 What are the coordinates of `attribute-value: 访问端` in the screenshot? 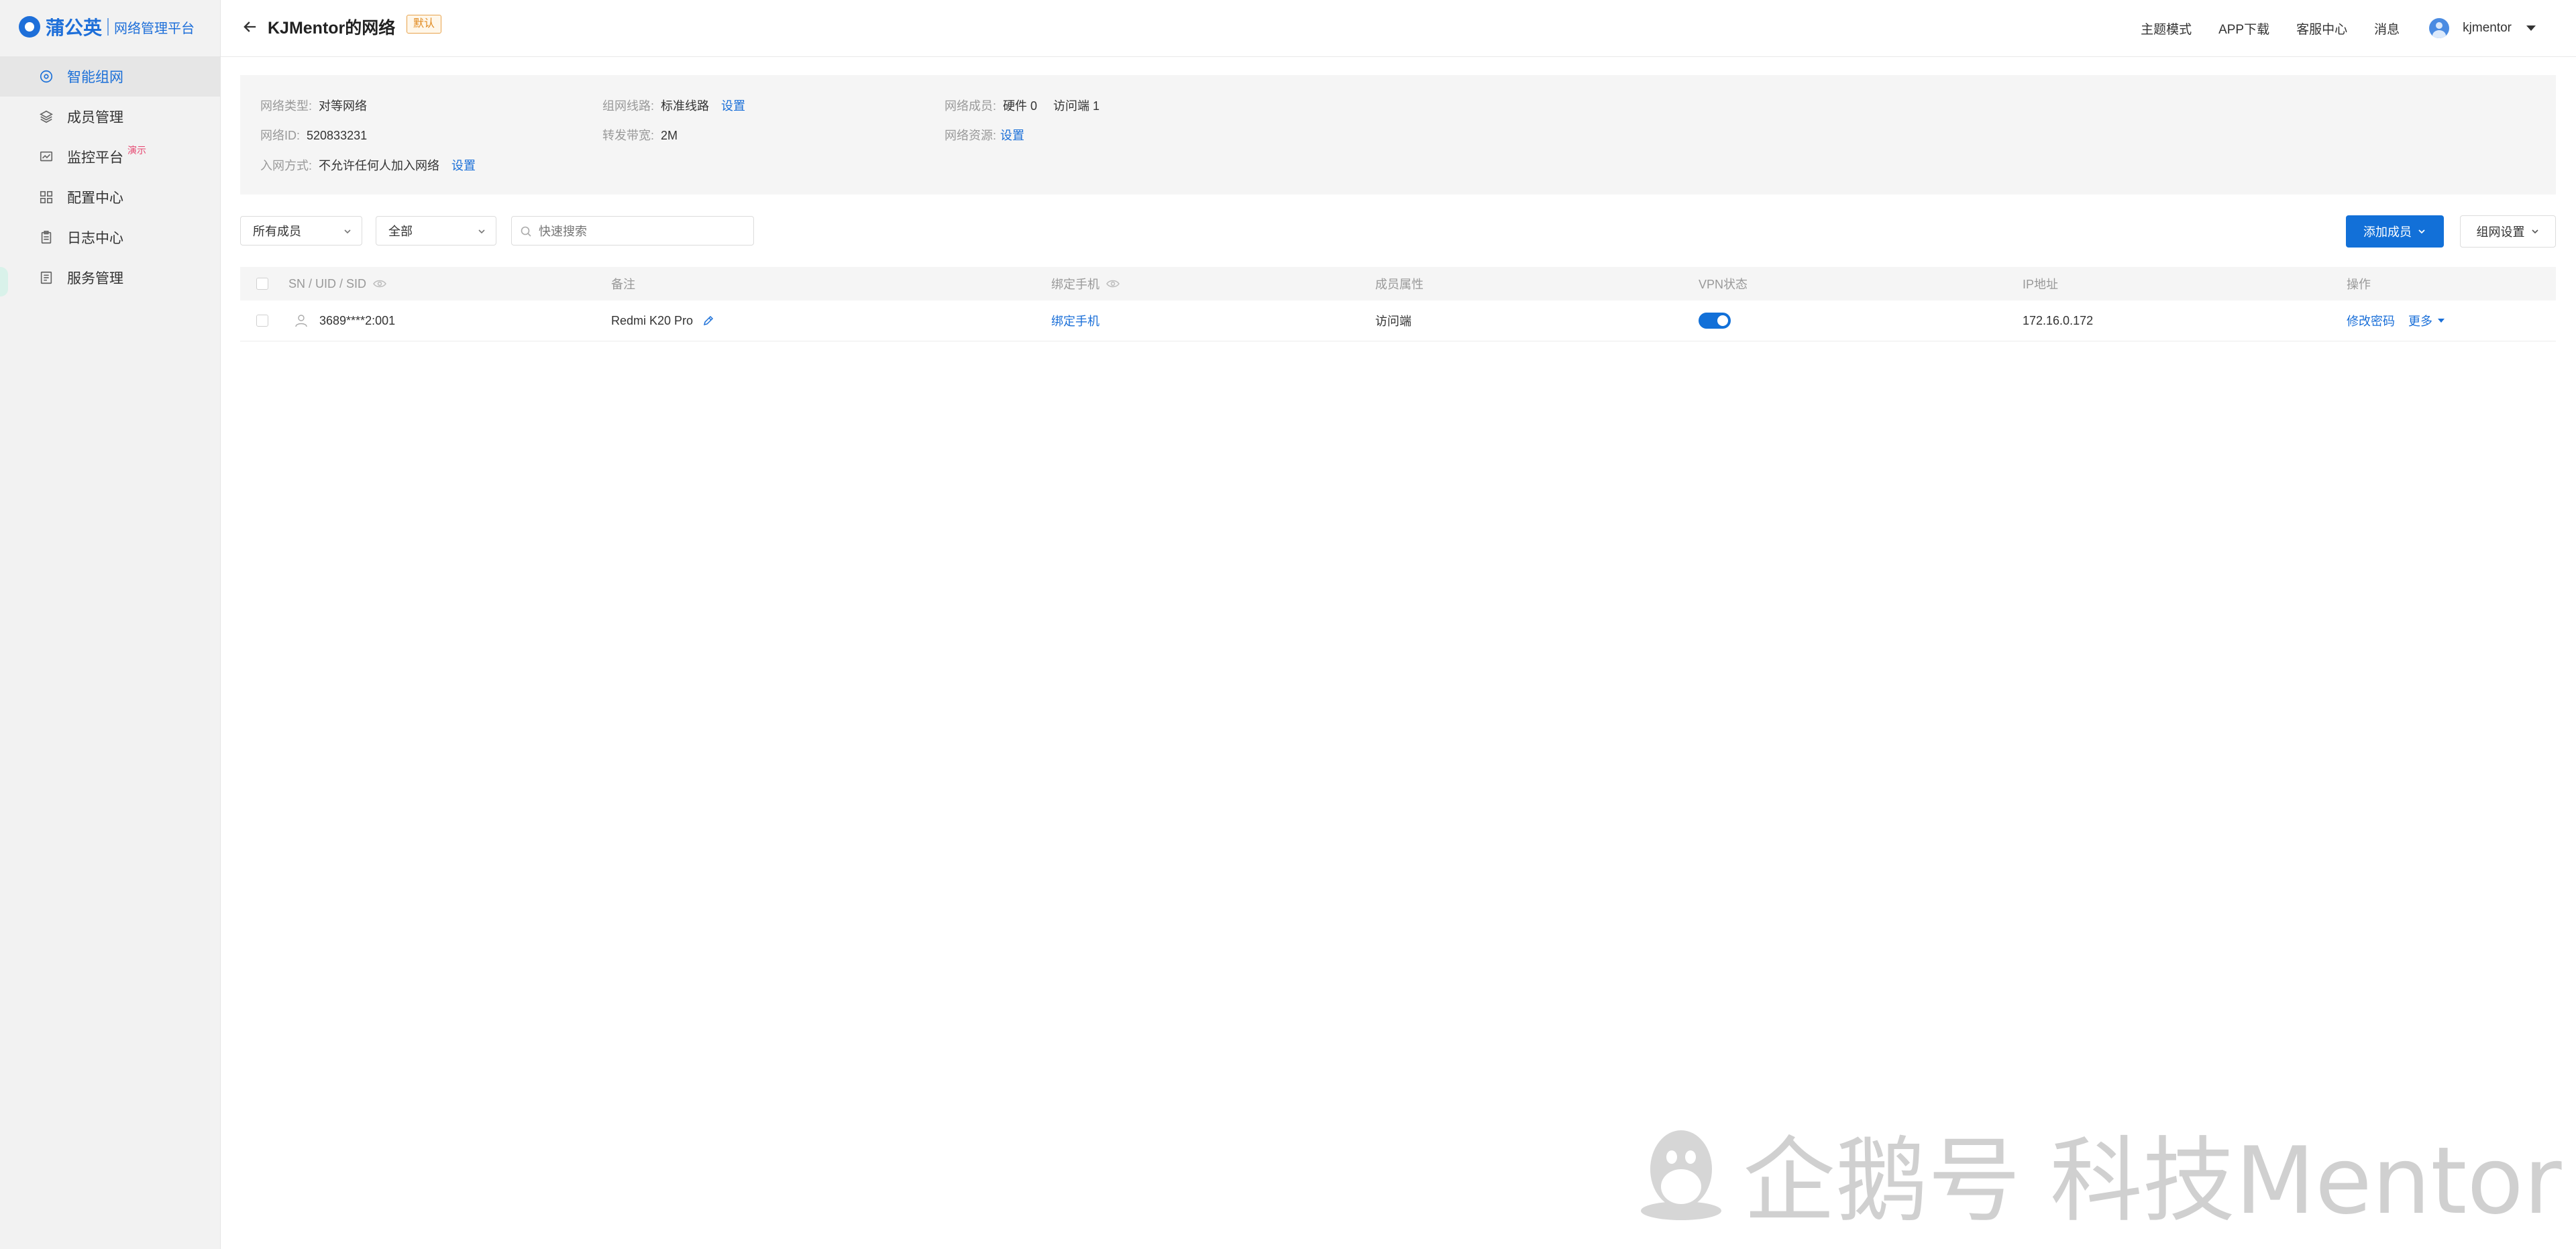 It's located at (1393, 322).